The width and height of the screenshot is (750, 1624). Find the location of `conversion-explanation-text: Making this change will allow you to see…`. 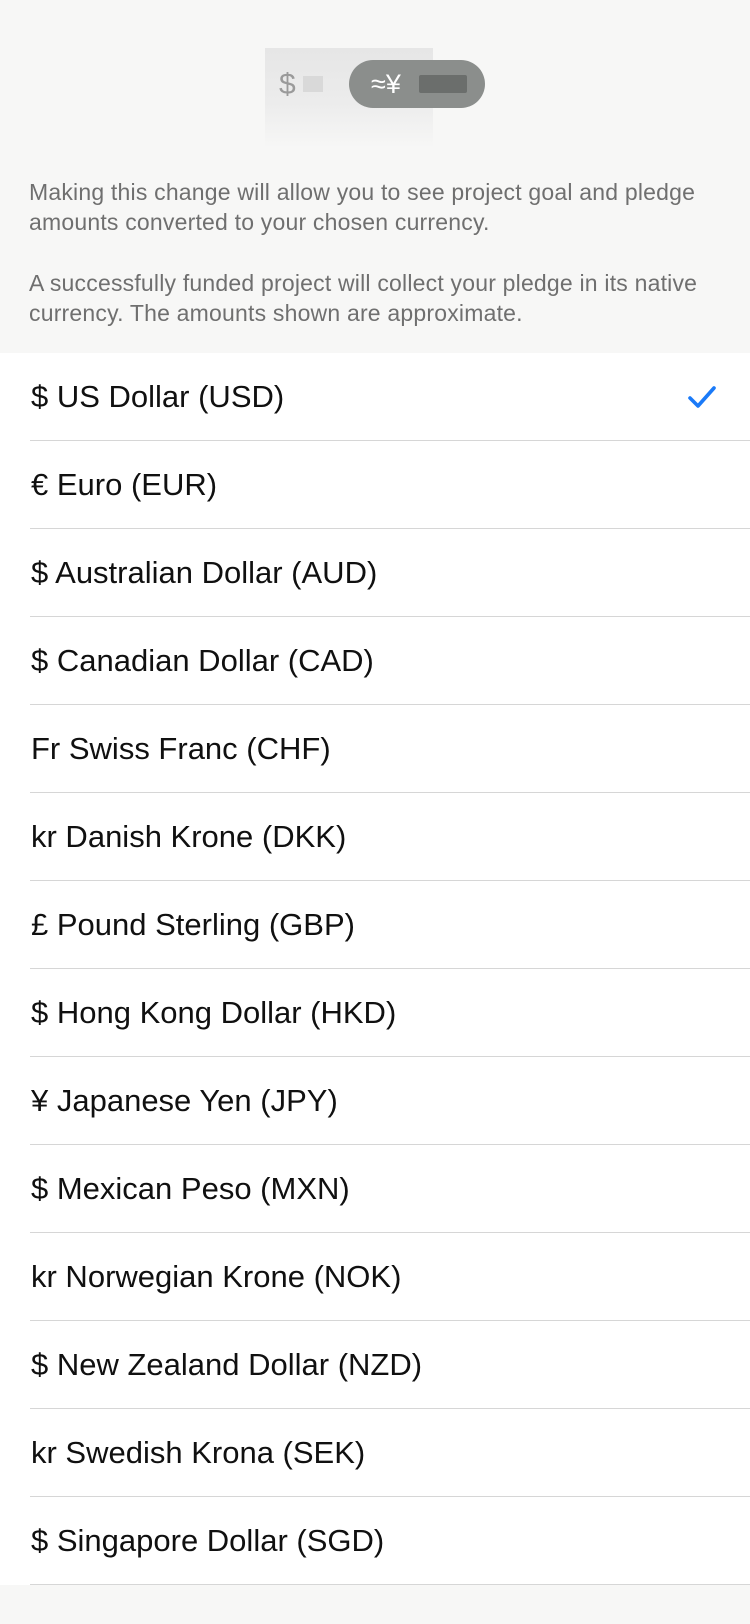

conversion-explanation-text: Making this change will allow you to see… is located at coordinates (362, 207).